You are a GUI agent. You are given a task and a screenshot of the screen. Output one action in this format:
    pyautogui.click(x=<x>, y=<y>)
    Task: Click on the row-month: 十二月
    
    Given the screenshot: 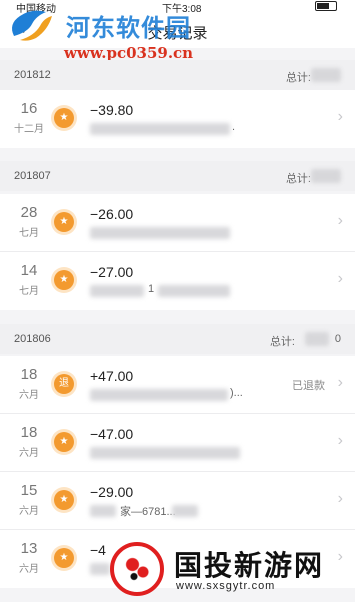 What is the action you would take?
    pyautogui.click(x=29, y=129)
    